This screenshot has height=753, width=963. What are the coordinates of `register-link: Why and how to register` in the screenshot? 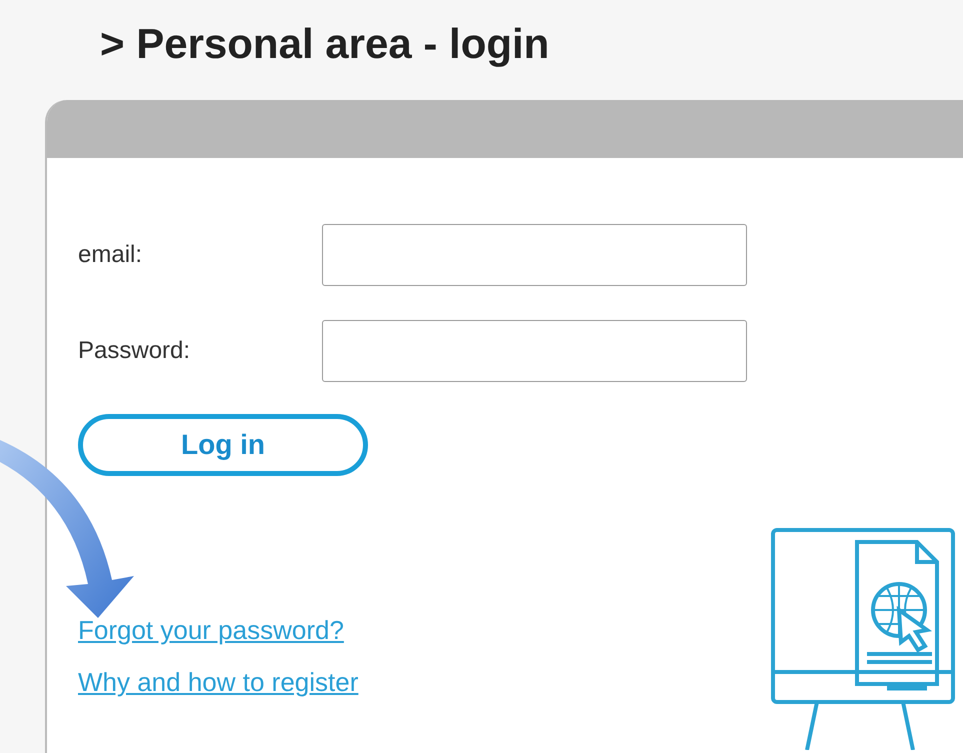 It's located at (218, 682).